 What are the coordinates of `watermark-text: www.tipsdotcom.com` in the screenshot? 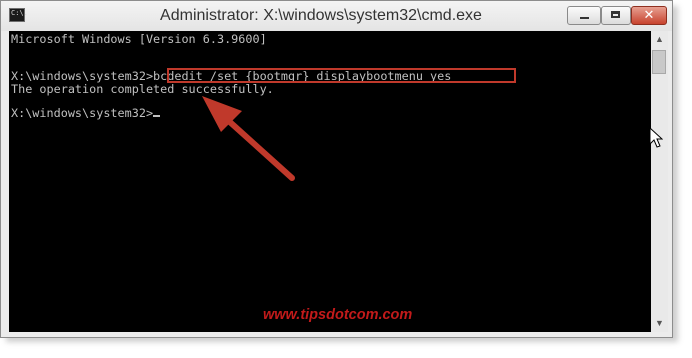 It's located at (338, 315).